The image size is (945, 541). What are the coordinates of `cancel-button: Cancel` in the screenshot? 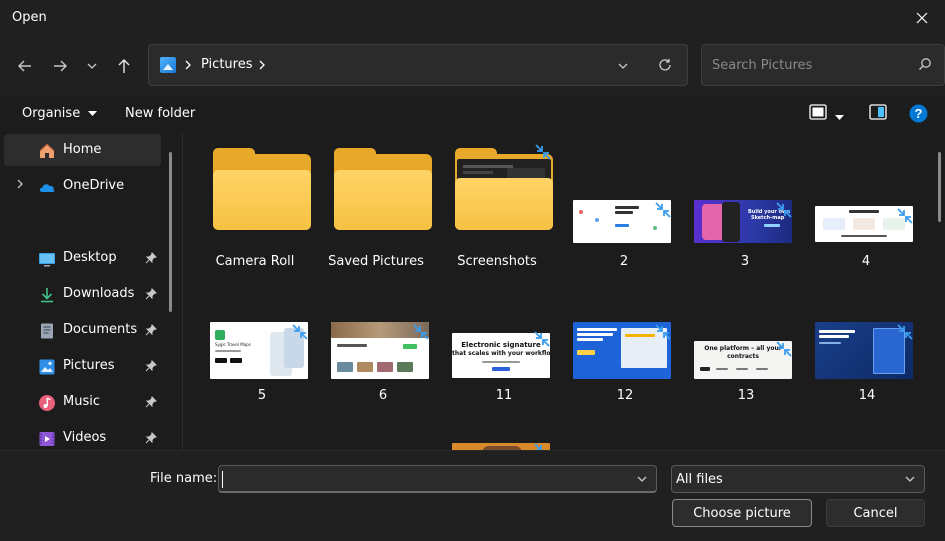 It's located at (875, 513).